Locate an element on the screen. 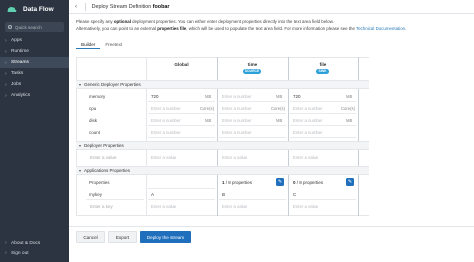  technical-documentation-link: Technical Documentation is located at coordinates (380, 28).